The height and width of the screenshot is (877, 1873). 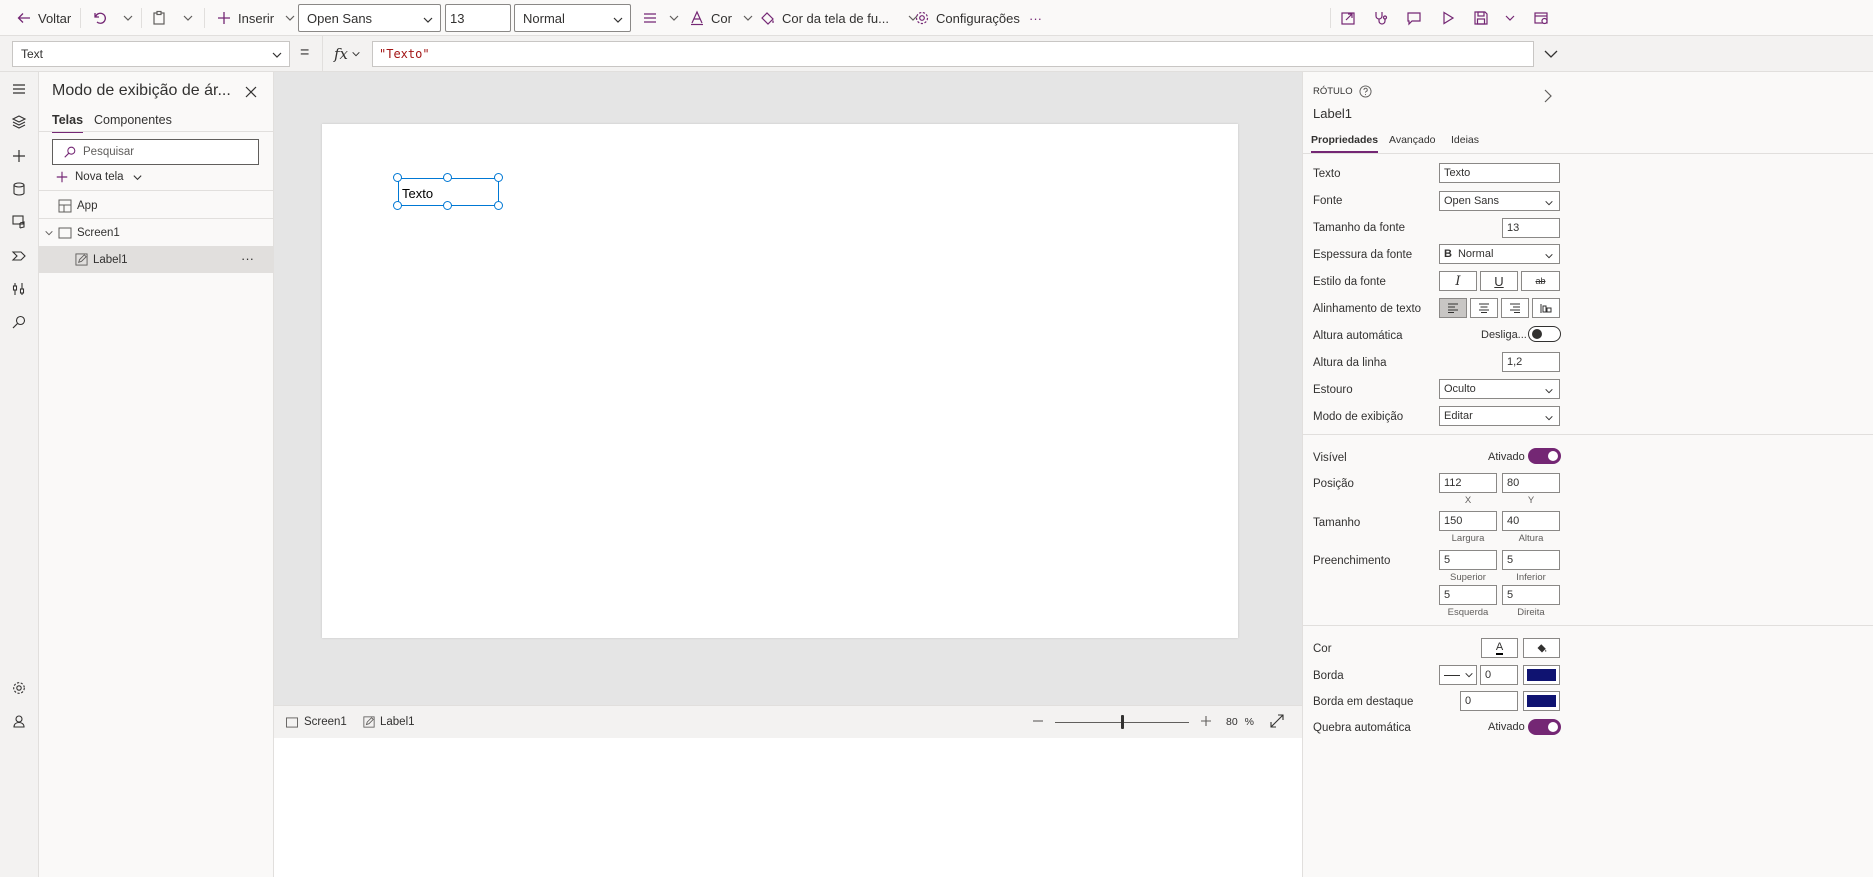 What do you see at coordinates (1510, 18) in the screenshot?
I see `save-dropdown` at bounding box center [1510, 18].